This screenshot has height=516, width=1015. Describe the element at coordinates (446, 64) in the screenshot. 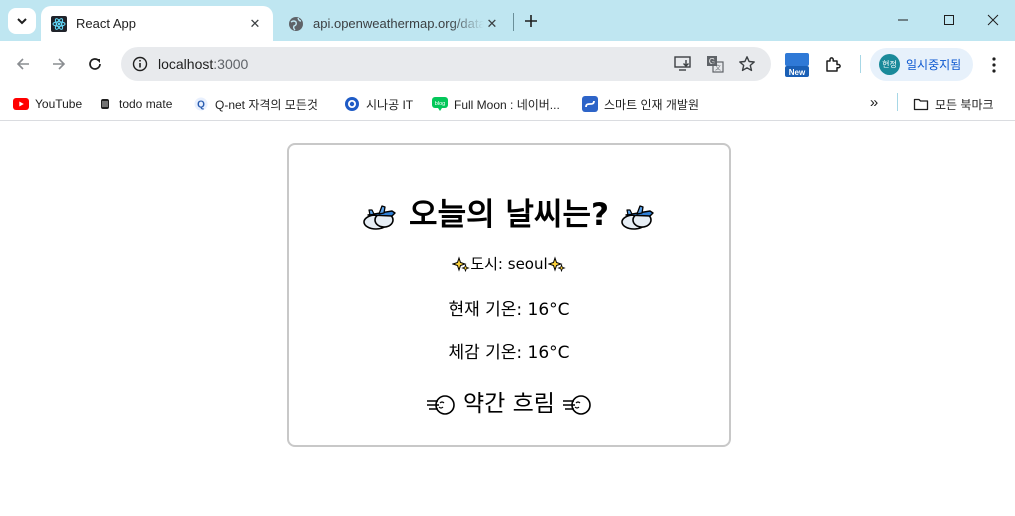

I see `address-bar: localhost:3000 G文` at that location.